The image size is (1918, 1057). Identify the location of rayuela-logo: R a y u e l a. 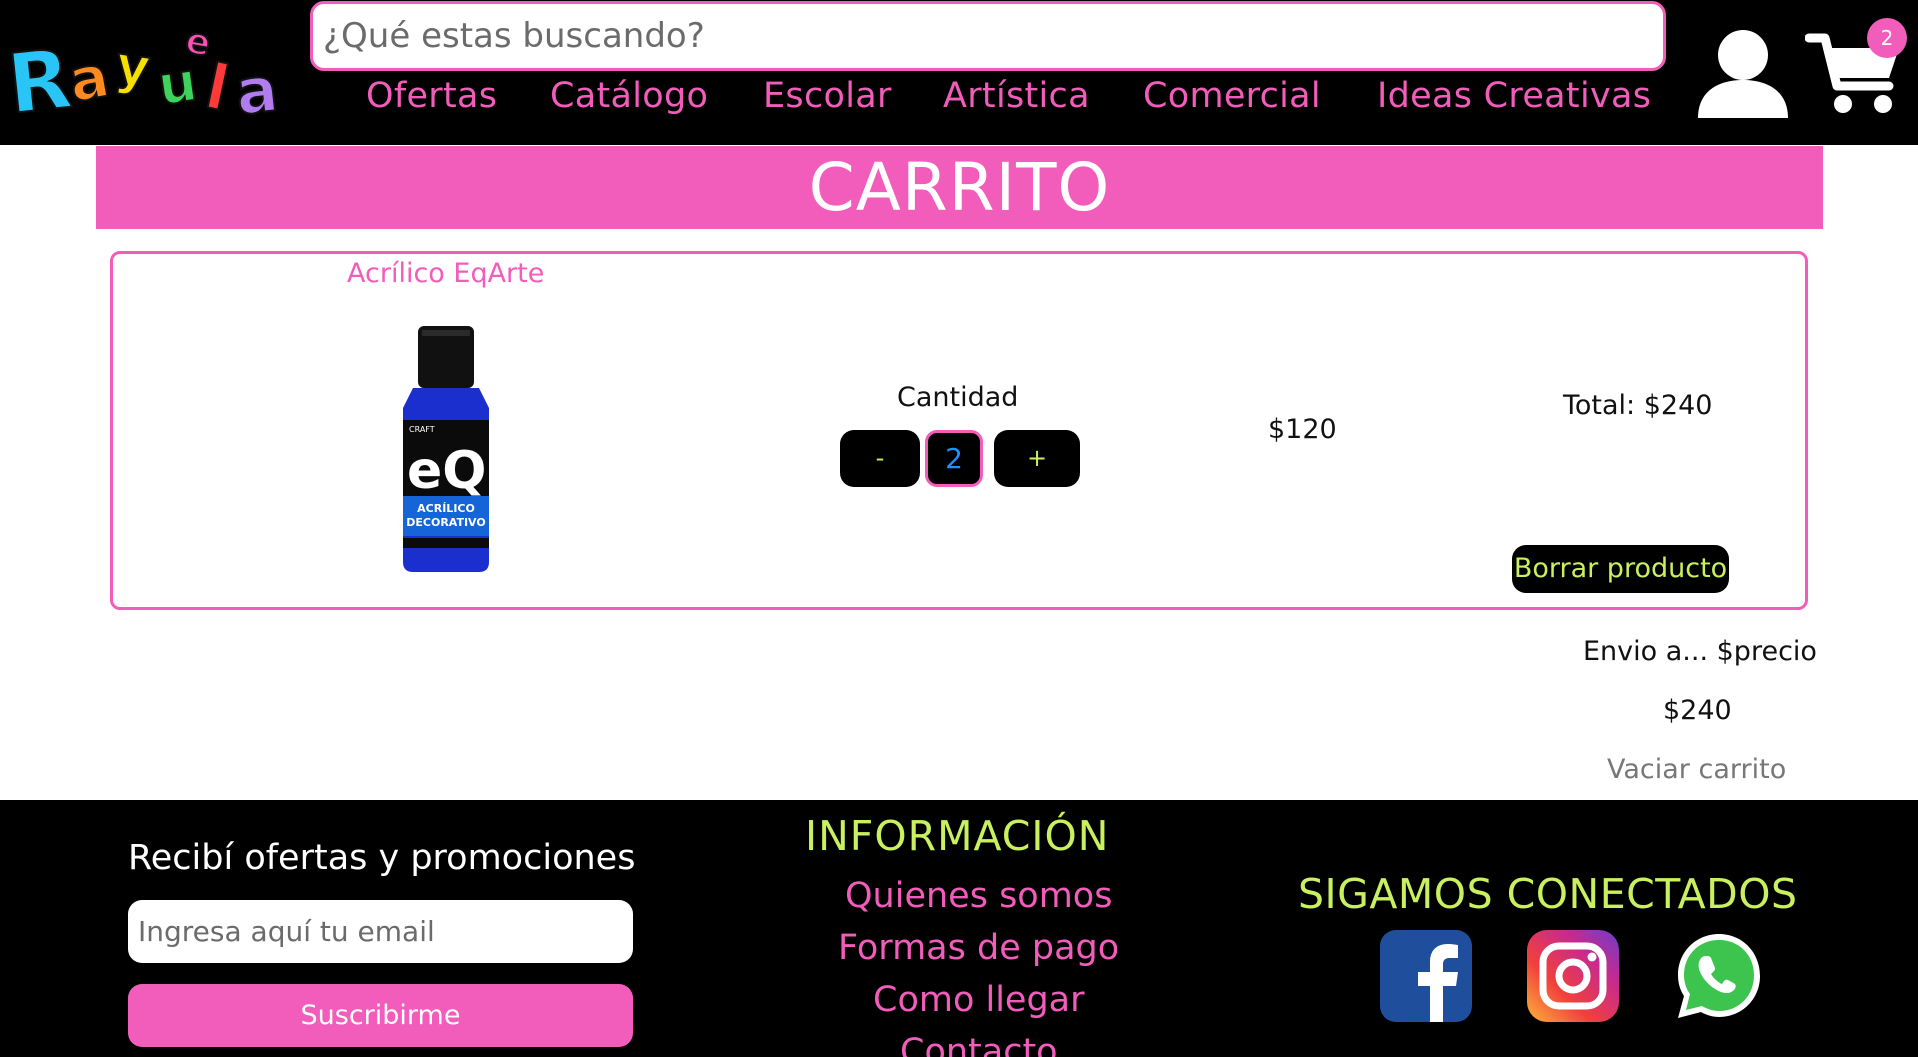
(150, 72).